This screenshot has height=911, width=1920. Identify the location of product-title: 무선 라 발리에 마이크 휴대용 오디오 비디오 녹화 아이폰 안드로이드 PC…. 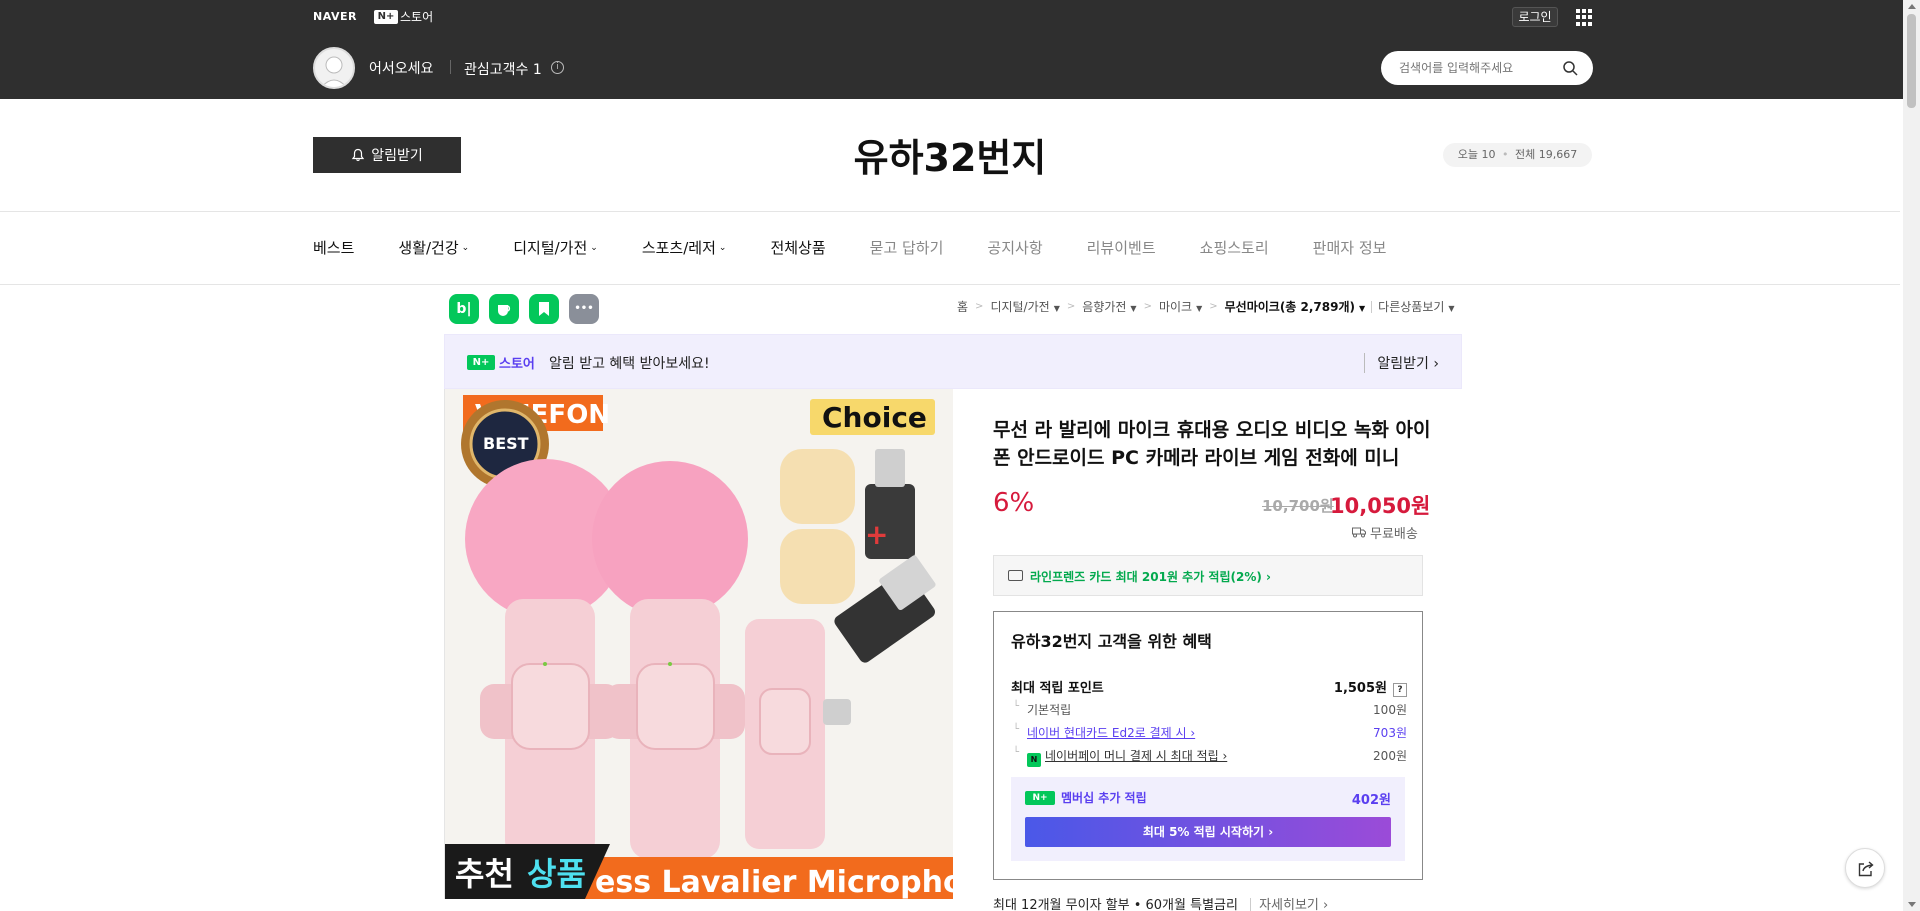
(1212, 444).